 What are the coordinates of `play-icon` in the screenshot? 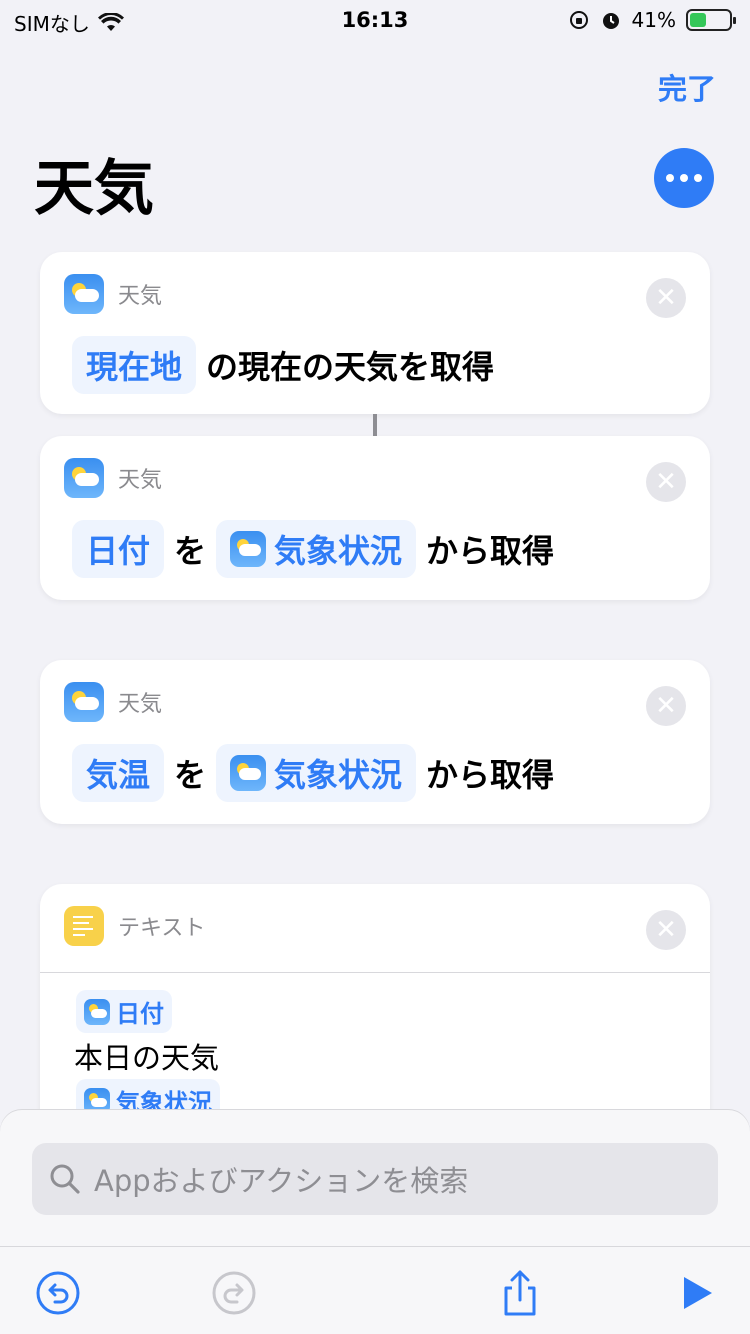 It's located at (698, 1293).